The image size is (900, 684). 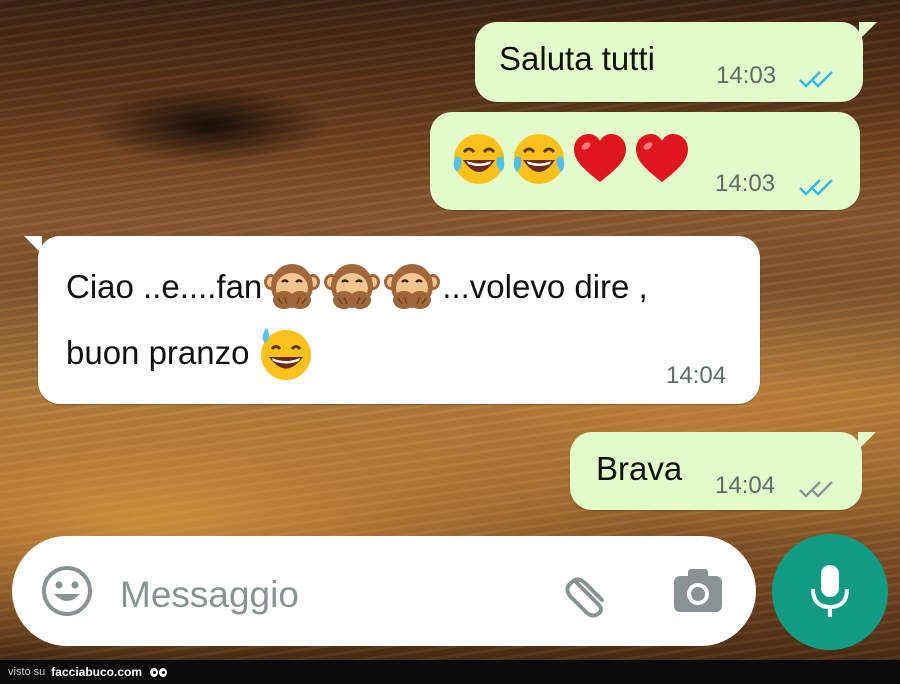 What do you see at coordinates (209, 595) in the screenshot?
I see `message-input-placeholder: Messaggio` at bounding box center [209, 595].